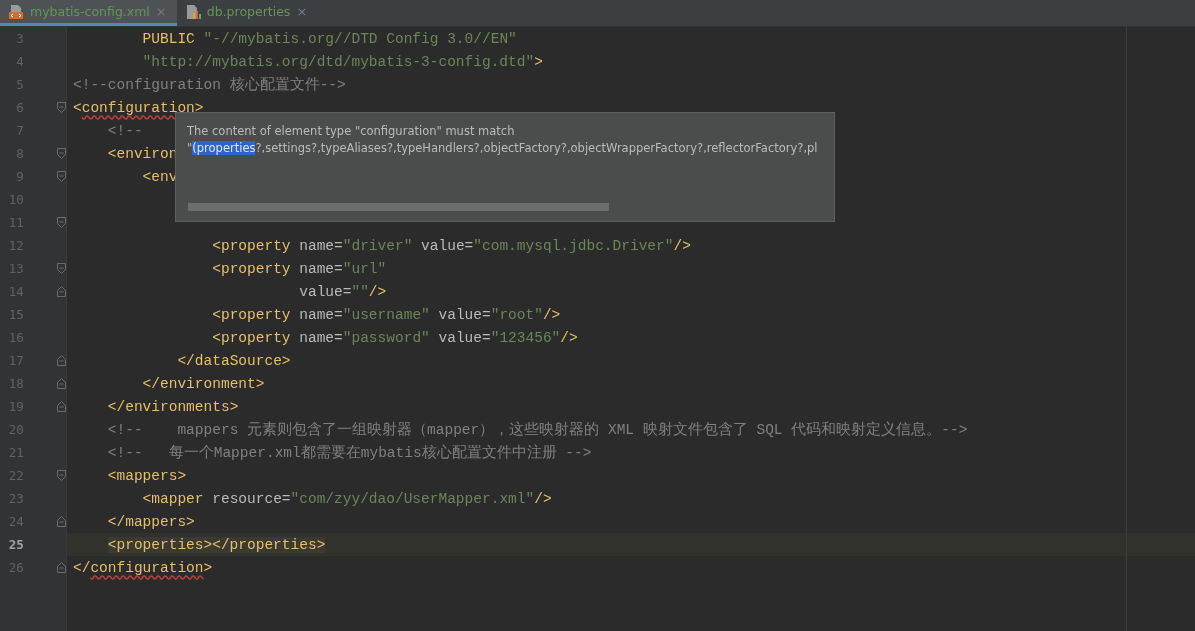 The image size is (1195, 631). I want to click on code-line: <mapper resource="com/zyy/dao/UserMapper.xml"/>, so click(346, 498).